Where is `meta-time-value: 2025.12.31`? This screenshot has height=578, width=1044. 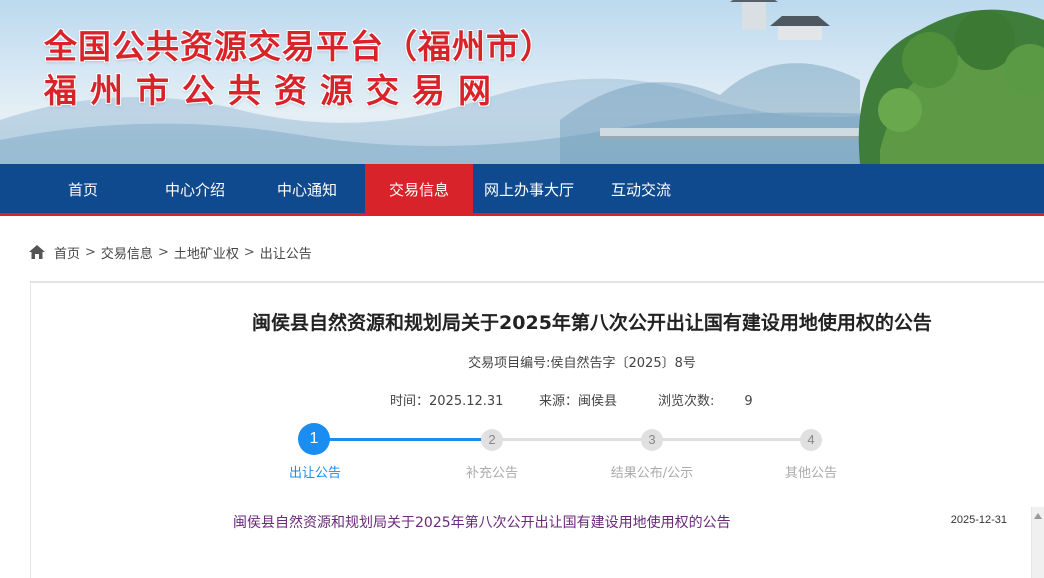
meta-time-value: 2025.12.31 is located at coordinates (466, 401).